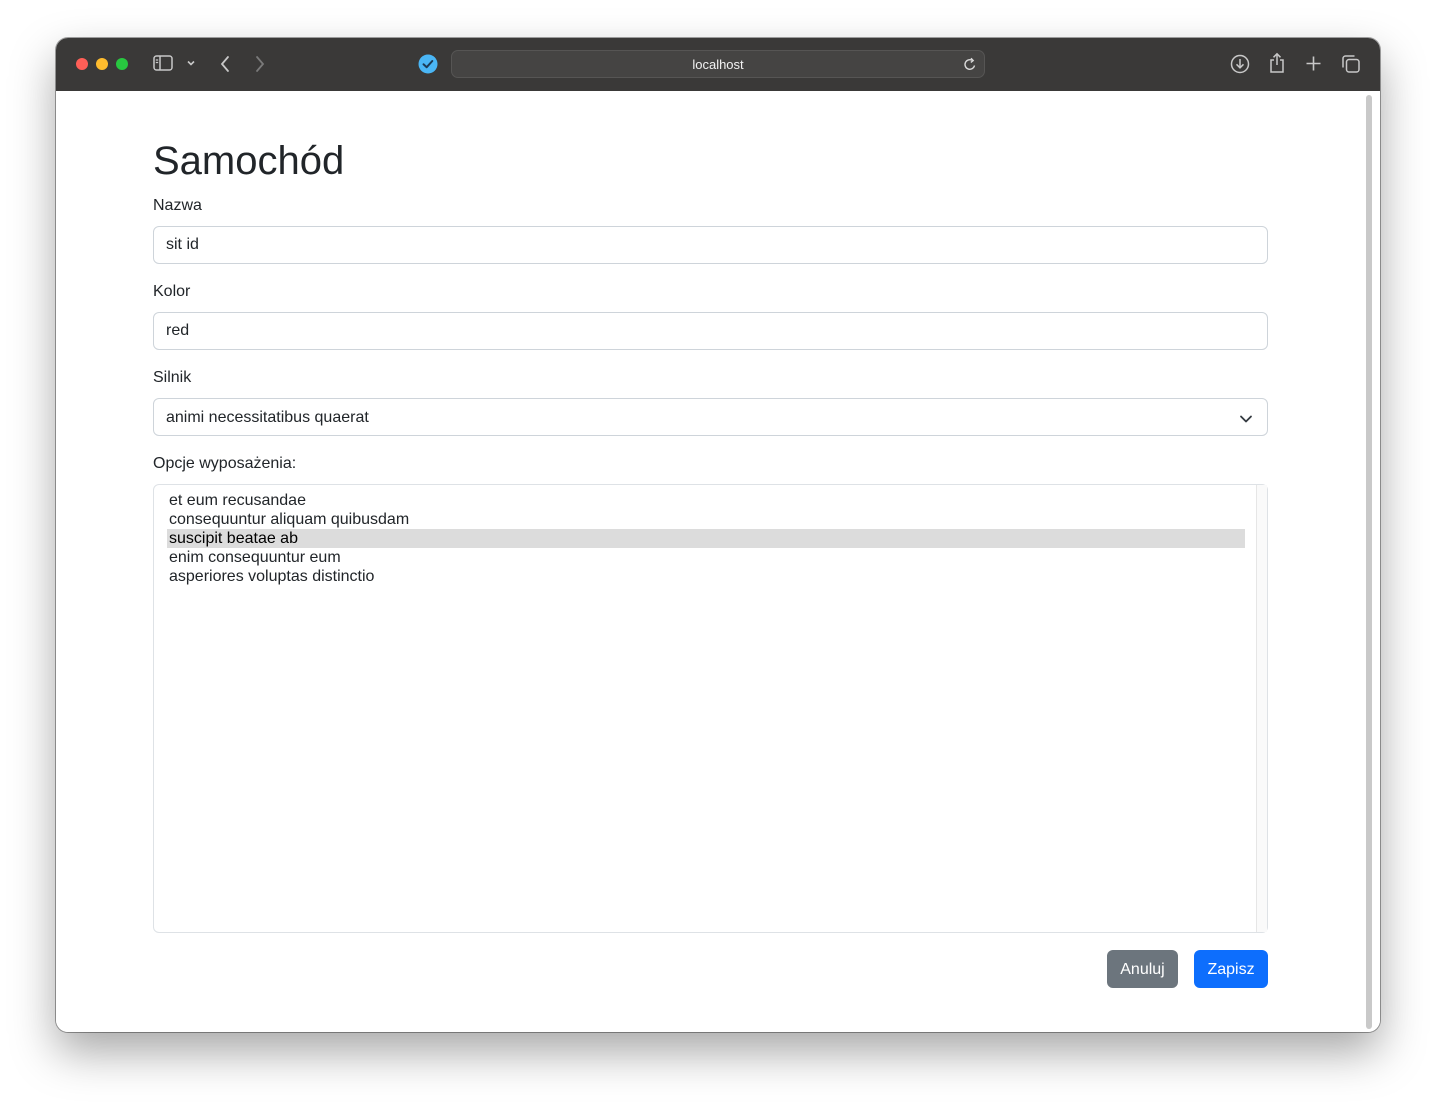 This screenshot has height=1107, width=1436. What do you see at coordinates (706, 500) in the screenshot?
I see `list-item: et eum recusandae` at bounding box center [706, 500].